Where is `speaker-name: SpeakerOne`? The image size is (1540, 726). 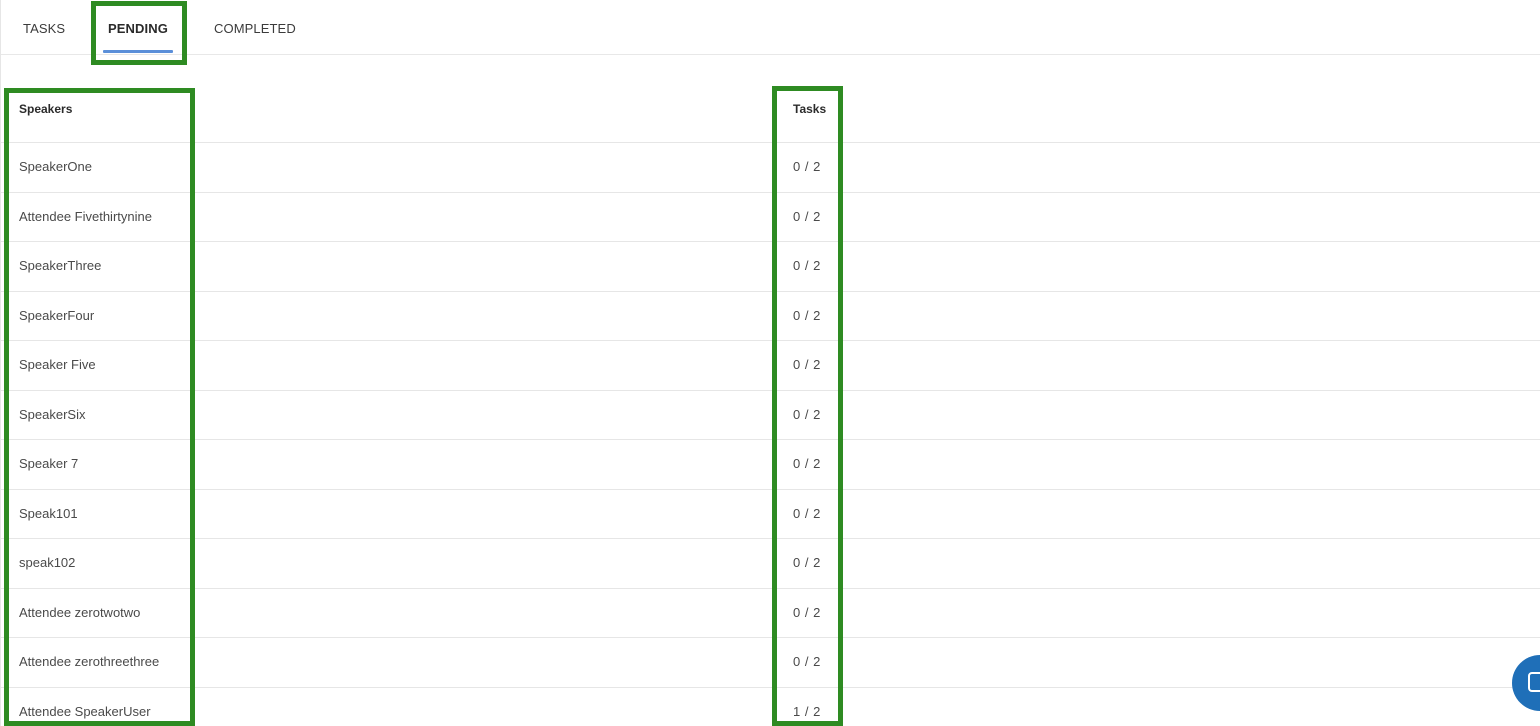 speaker-name: SpeakerOne is located at coordinates (55, 166).